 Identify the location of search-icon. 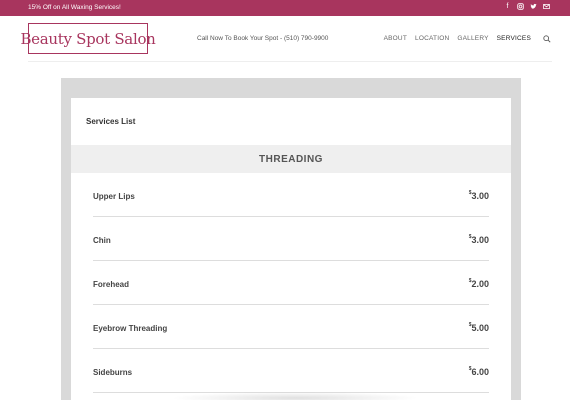
(547, 38).